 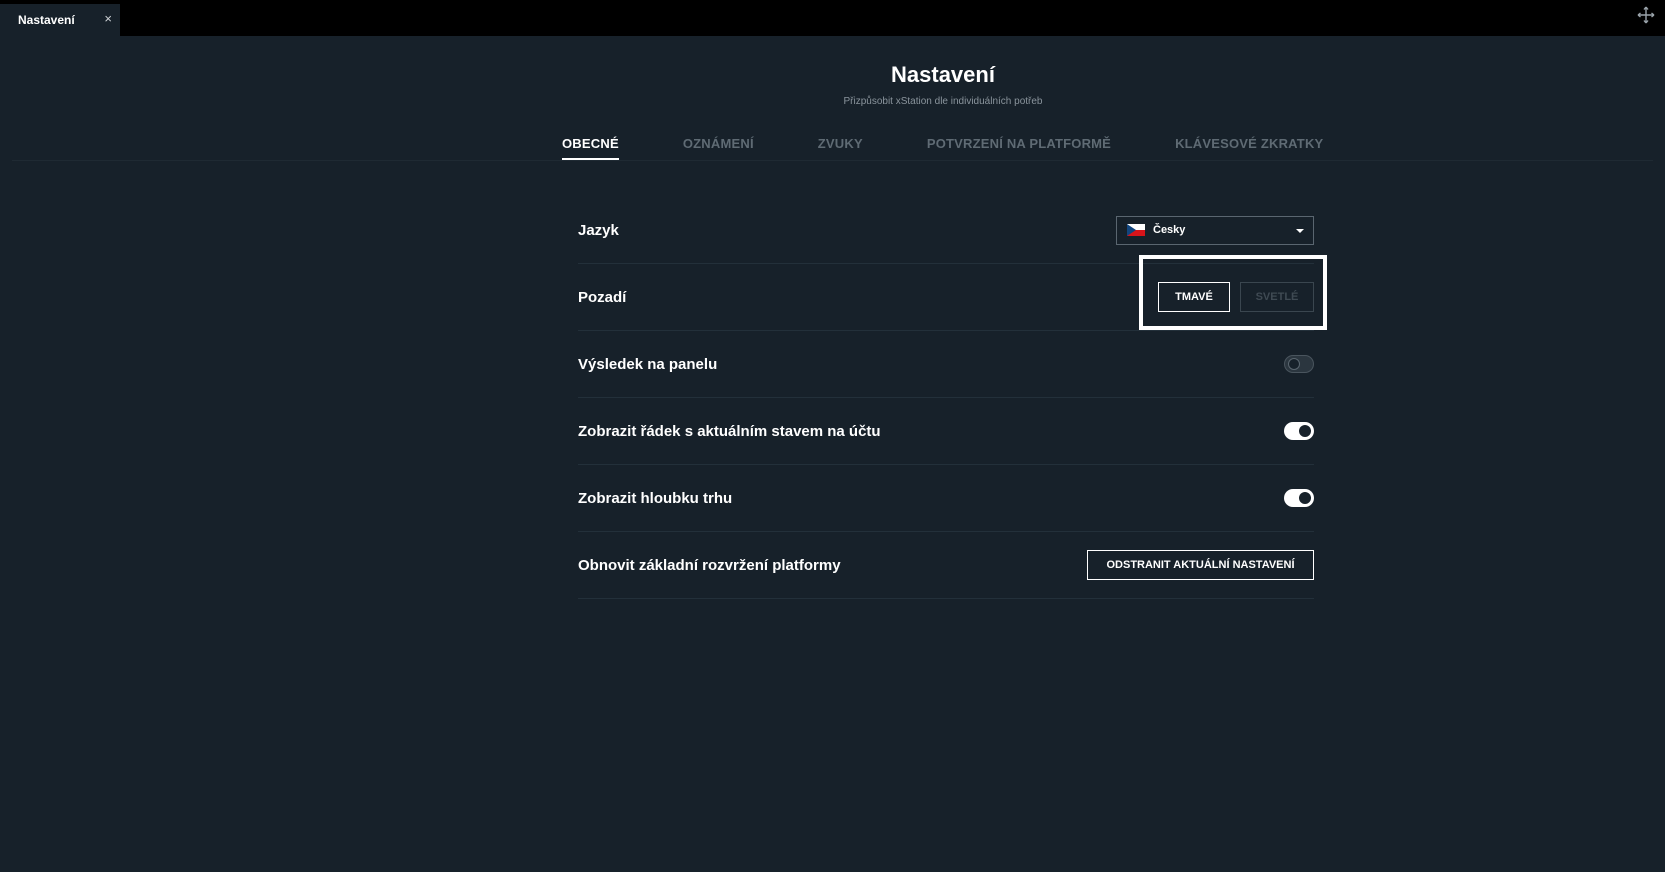 What do you see at coordinates (718, 144) in the screenshot?
I see `tab-notifications: OZNÁMENÍ` at bounding box center [718, 144].